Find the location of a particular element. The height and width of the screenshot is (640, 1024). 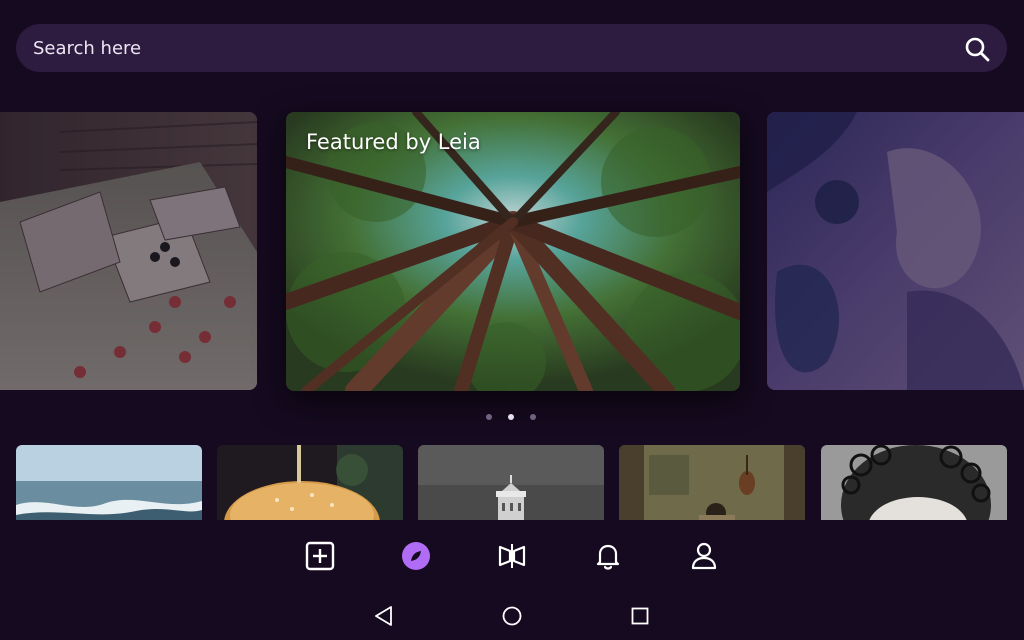

burger-thumbnail is located at coordinates (310, 482).